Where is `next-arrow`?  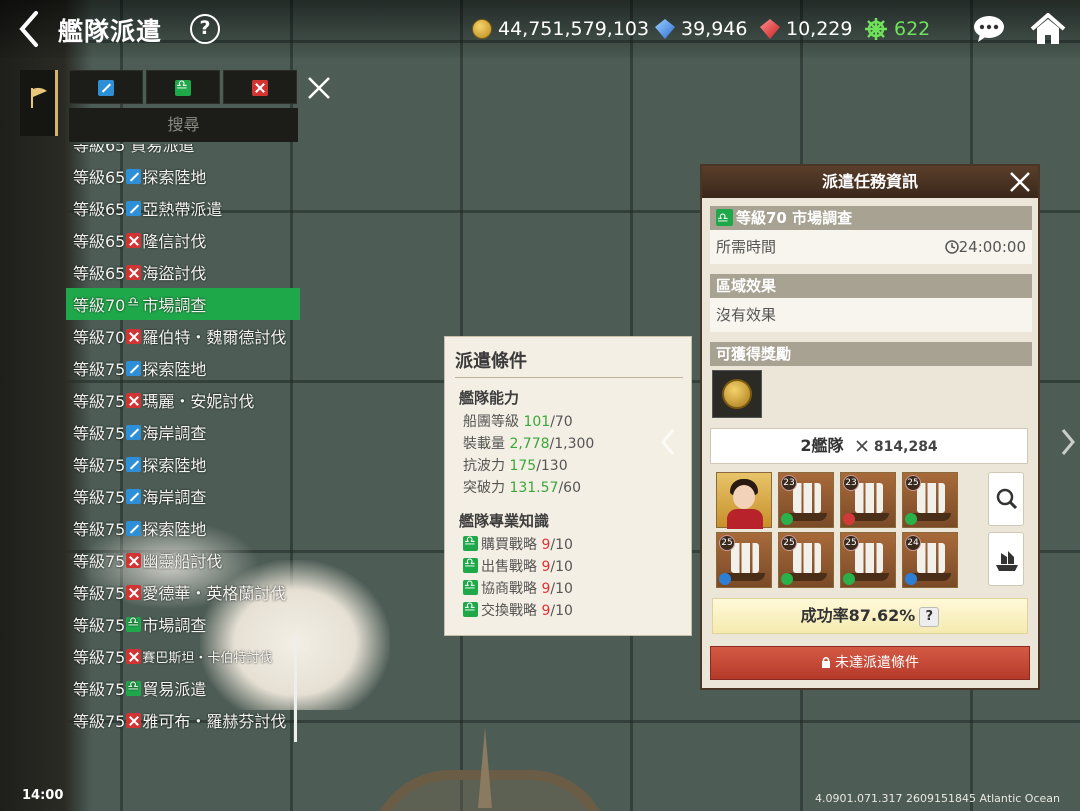 next-arrow is located at coordinates (1068, 442).